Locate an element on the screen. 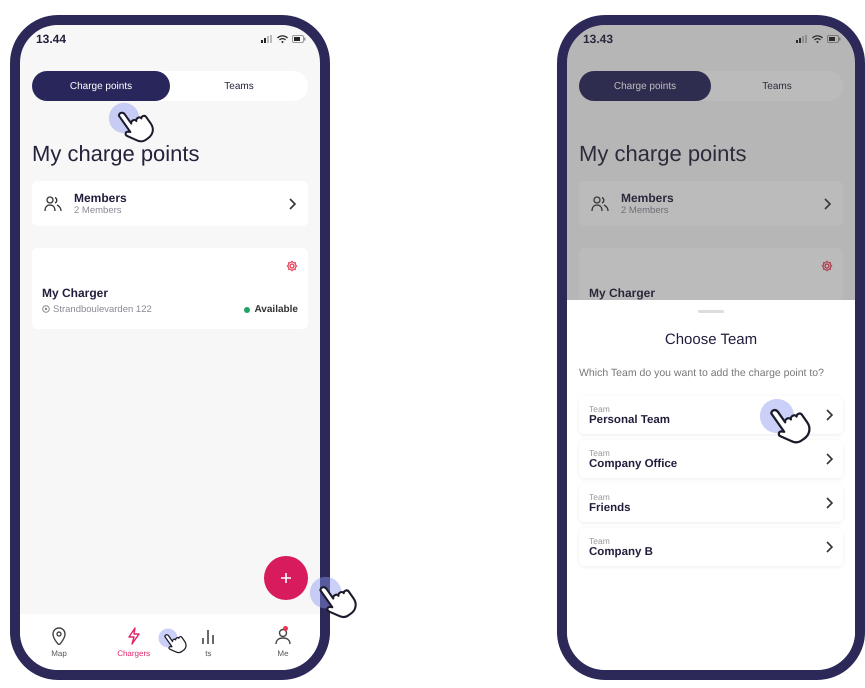 This screenshot has height=688, width=865. status-time: 13.43 is located at coordinates (598, 39).